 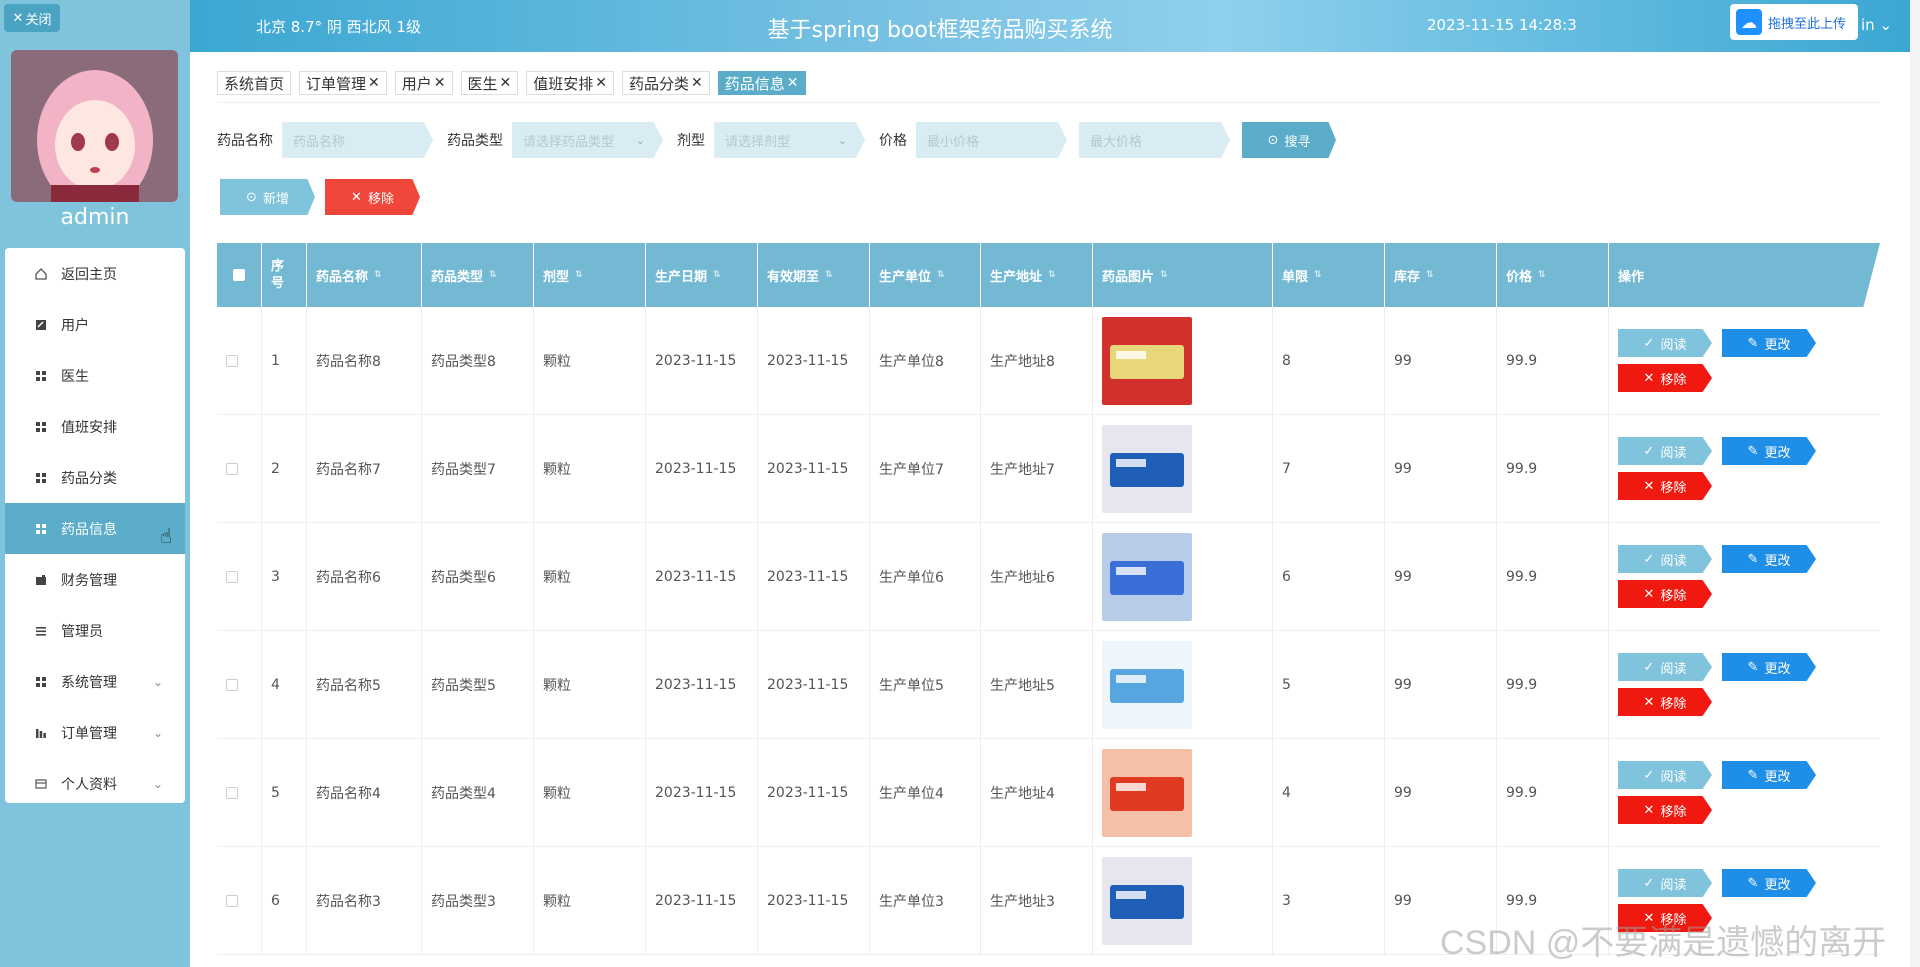 I want to click on col-header-expiry: 有效期至 ⇅, so click(x=814, y=275).